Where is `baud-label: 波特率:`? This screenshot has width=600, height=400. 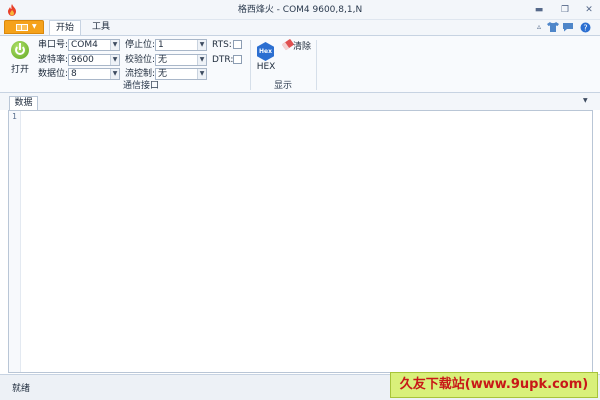
baud-label: 波特率: is located at coordinates (53, 60).